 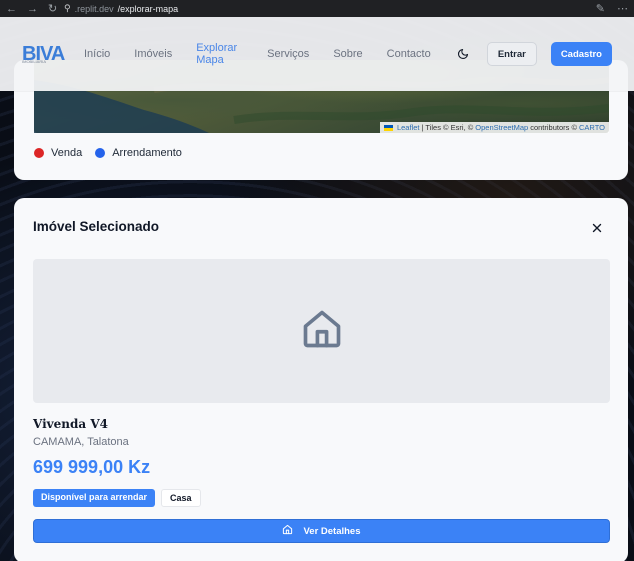 What do you see at coordinates (597, 228) in the screenshot?
I see `close-icon` at bounding box center [597, 228].